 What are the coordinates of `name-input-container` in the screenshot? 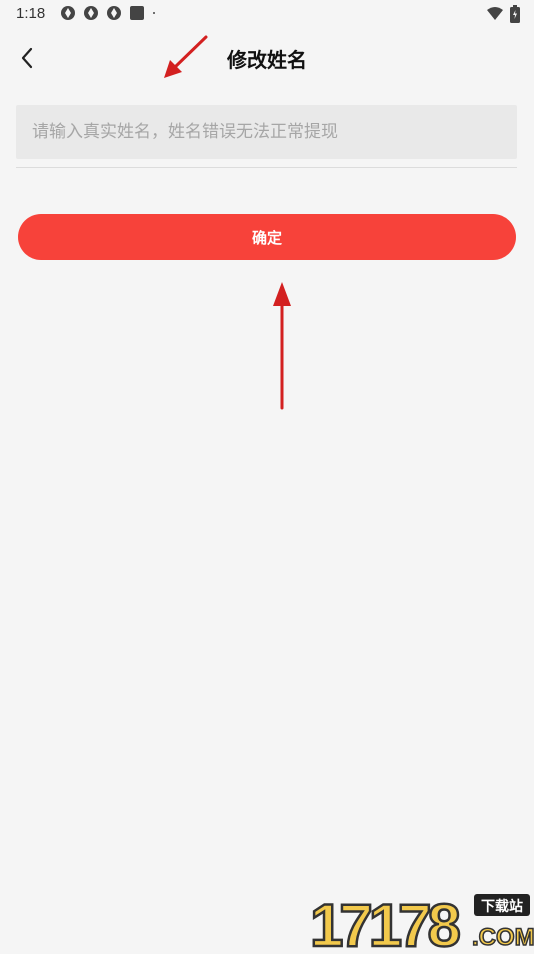 It's located at (266, 132).